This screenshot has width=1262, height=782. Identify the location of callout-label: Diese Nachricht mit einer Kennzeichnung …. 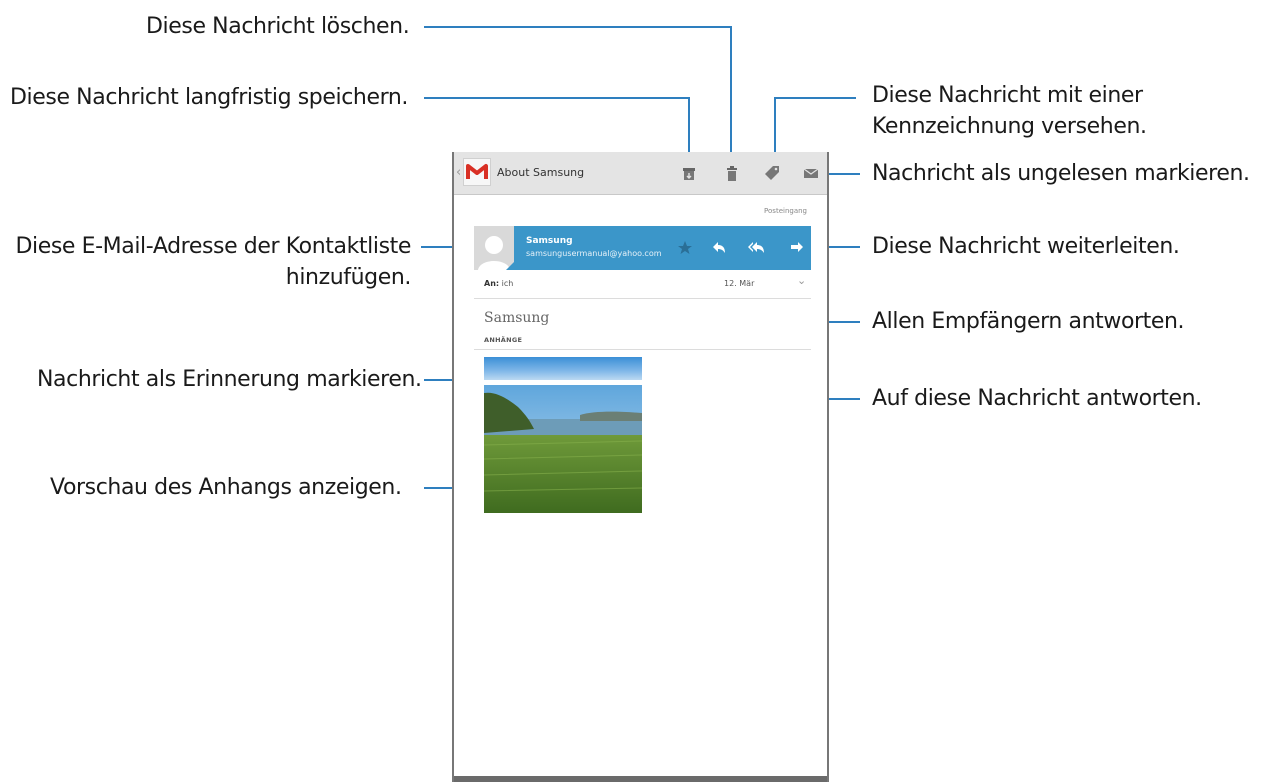
(1009, 111).